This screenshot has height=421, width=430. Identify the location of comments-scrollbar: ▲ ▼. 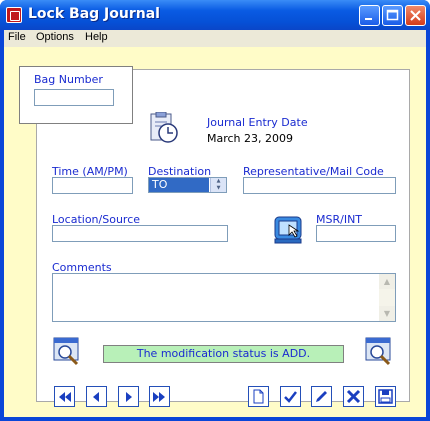
(387, 297).